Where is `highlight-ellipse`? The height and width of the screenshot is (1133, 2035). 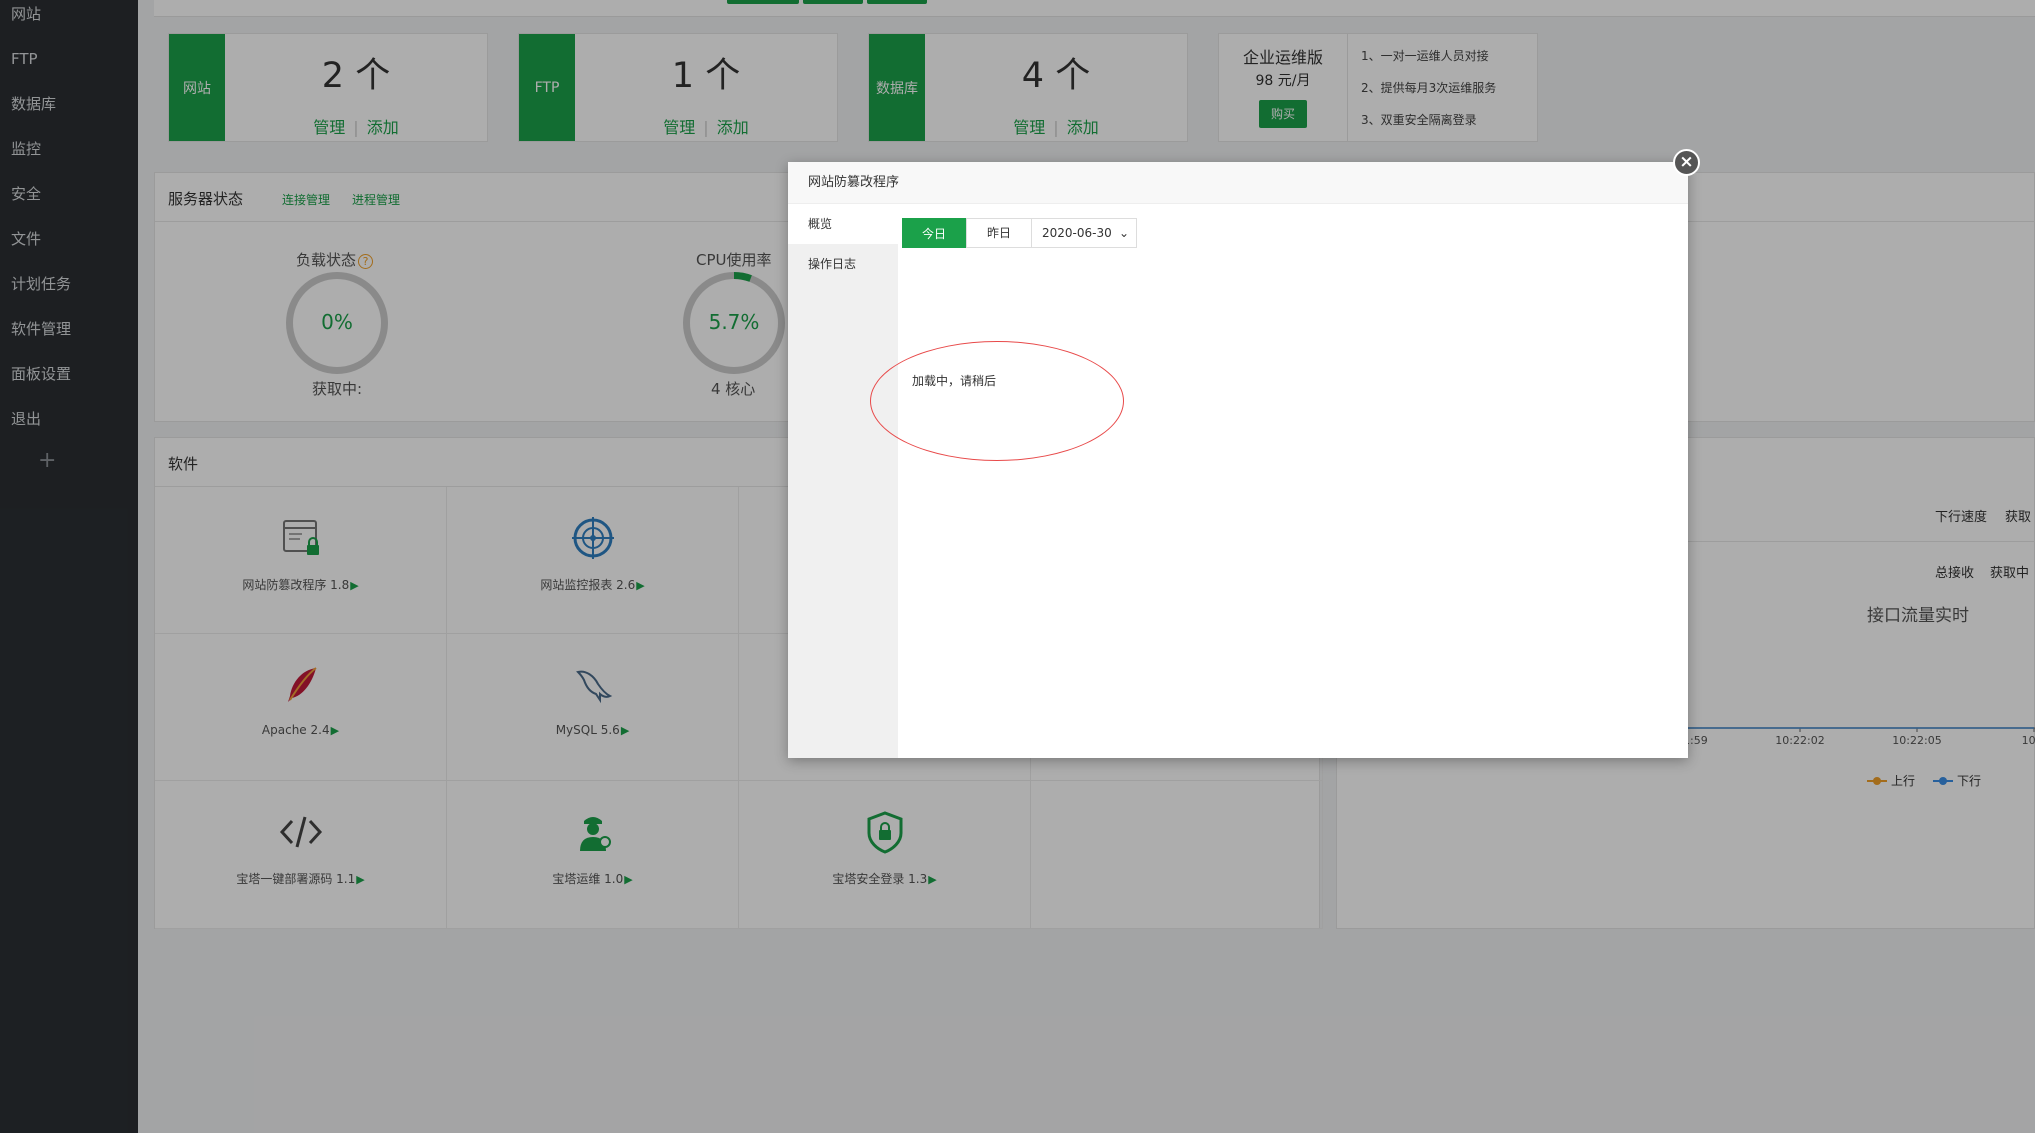
highlight-ellipse is located at coordinates (997, 401).